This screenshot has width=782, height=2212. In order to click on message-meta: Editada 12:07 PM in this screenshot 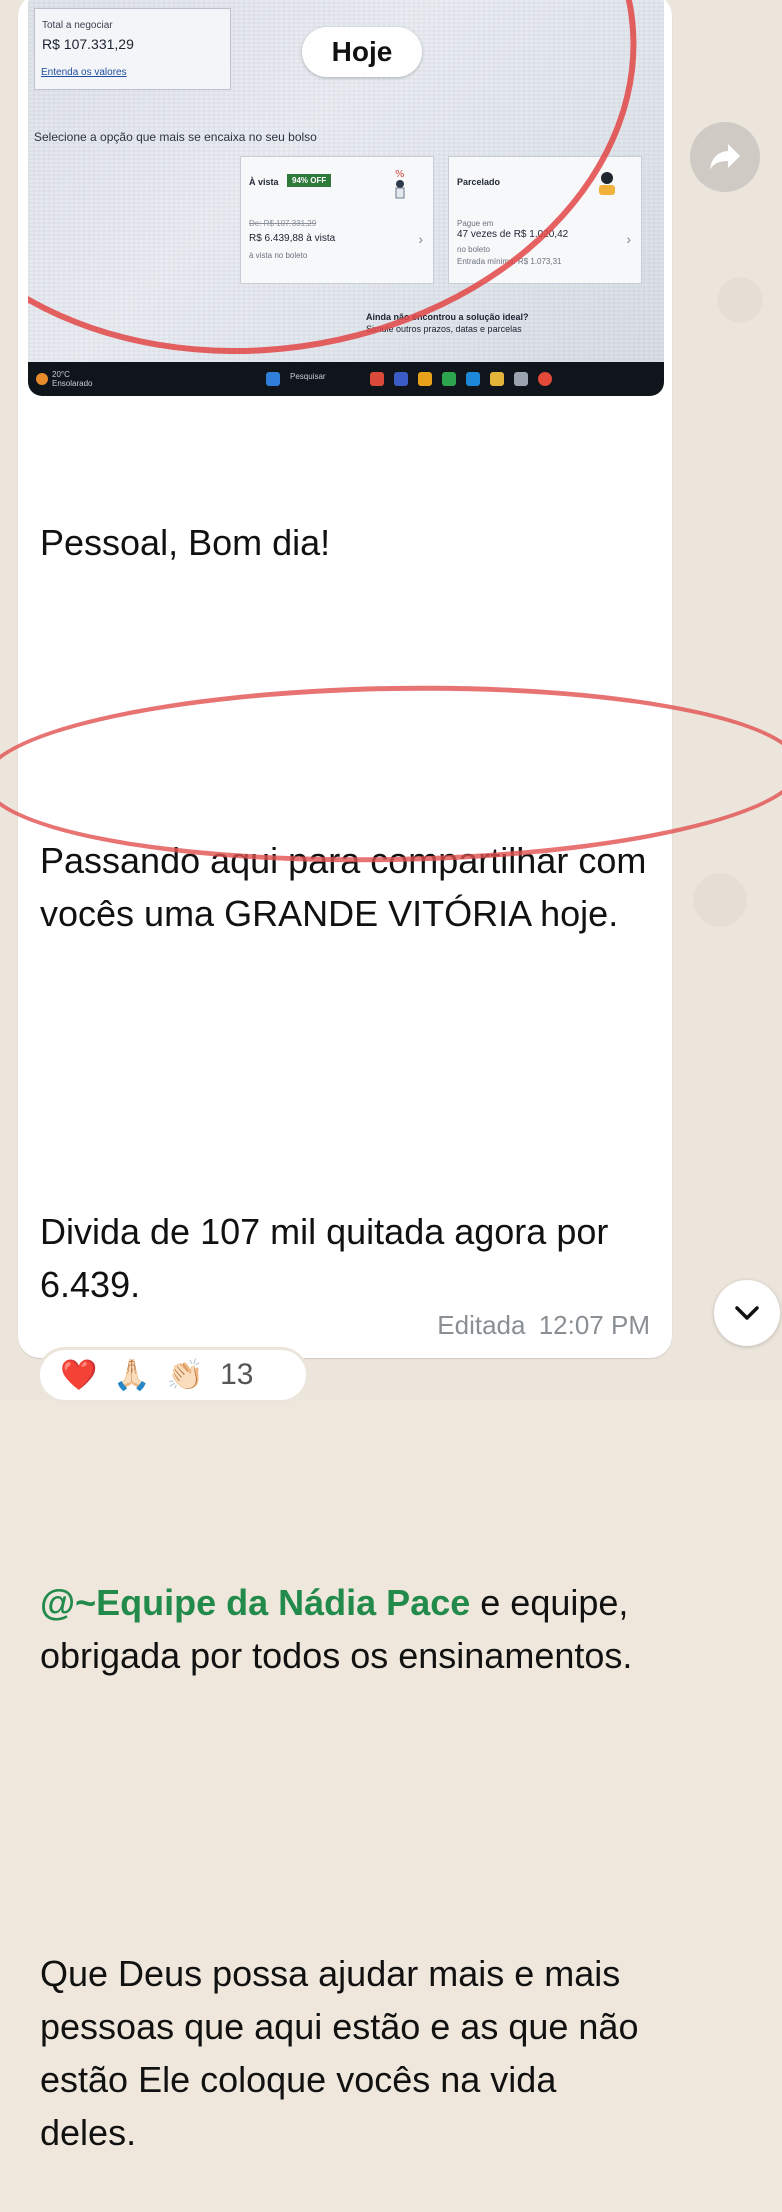, I will do `click(520, 1325)`.